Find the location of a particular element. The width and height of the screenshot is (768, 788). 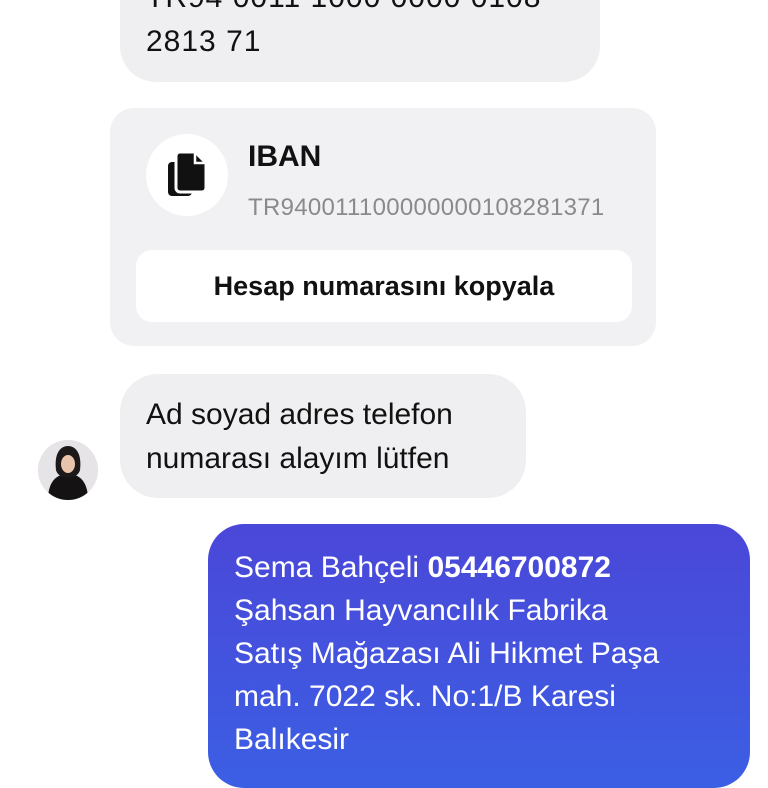

iban-number: TR940011100000000108281371 is located at coordinates (426, 207).